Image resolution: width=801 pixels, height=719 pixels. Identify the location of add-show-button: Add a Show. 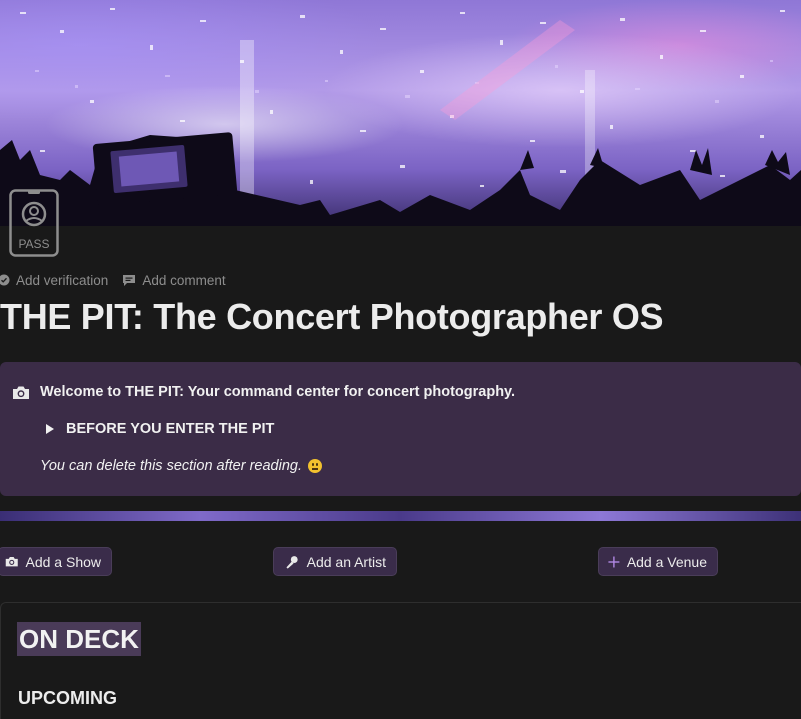
(56, 561).